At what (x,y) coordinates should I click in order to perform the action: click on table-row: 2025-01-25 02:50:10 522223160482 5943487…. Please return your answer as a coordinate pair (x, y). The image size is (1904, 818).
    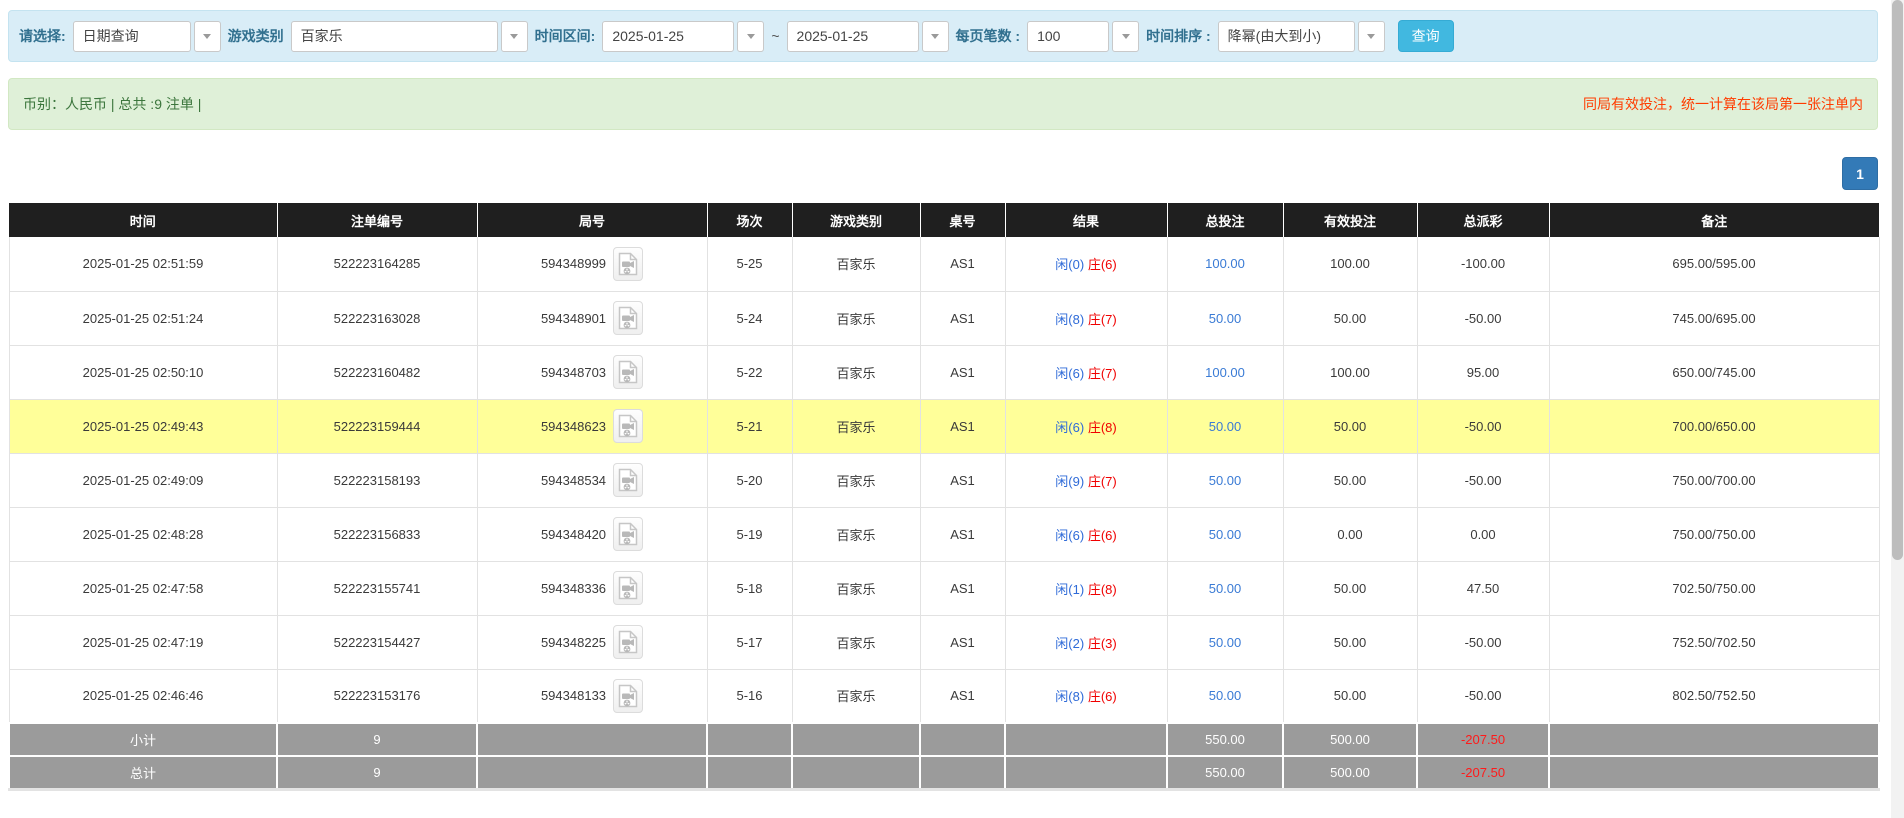
    Looking at the image, I should click on (944, 372).